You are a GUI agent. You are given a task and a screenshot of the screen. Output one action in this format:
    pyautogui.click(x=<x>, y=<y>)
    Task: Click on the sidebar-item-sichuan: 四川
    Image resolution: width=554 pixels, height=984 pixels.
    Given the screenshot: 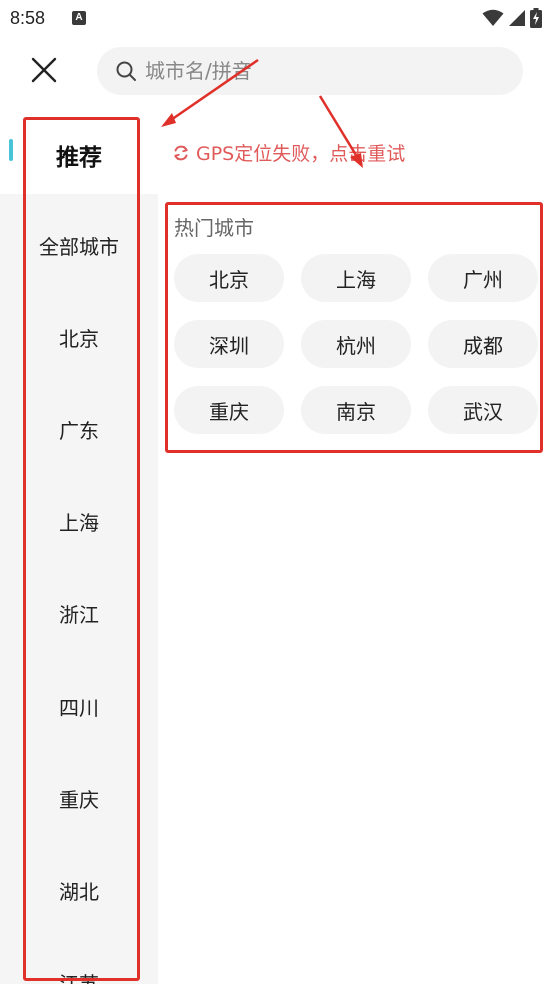 What is the action you would take?
    pyautogui.click(x=79, y=706)
    